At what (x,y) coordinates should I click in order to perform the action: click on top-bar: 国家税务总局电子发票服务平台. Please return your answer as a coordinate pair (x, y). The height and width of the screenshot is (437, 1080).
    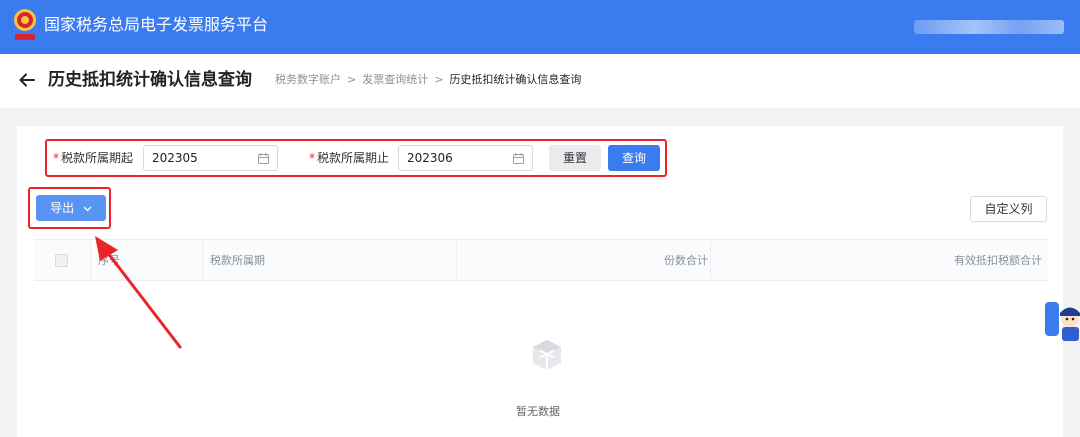
    Looking at the image, I should click on (540, 27).